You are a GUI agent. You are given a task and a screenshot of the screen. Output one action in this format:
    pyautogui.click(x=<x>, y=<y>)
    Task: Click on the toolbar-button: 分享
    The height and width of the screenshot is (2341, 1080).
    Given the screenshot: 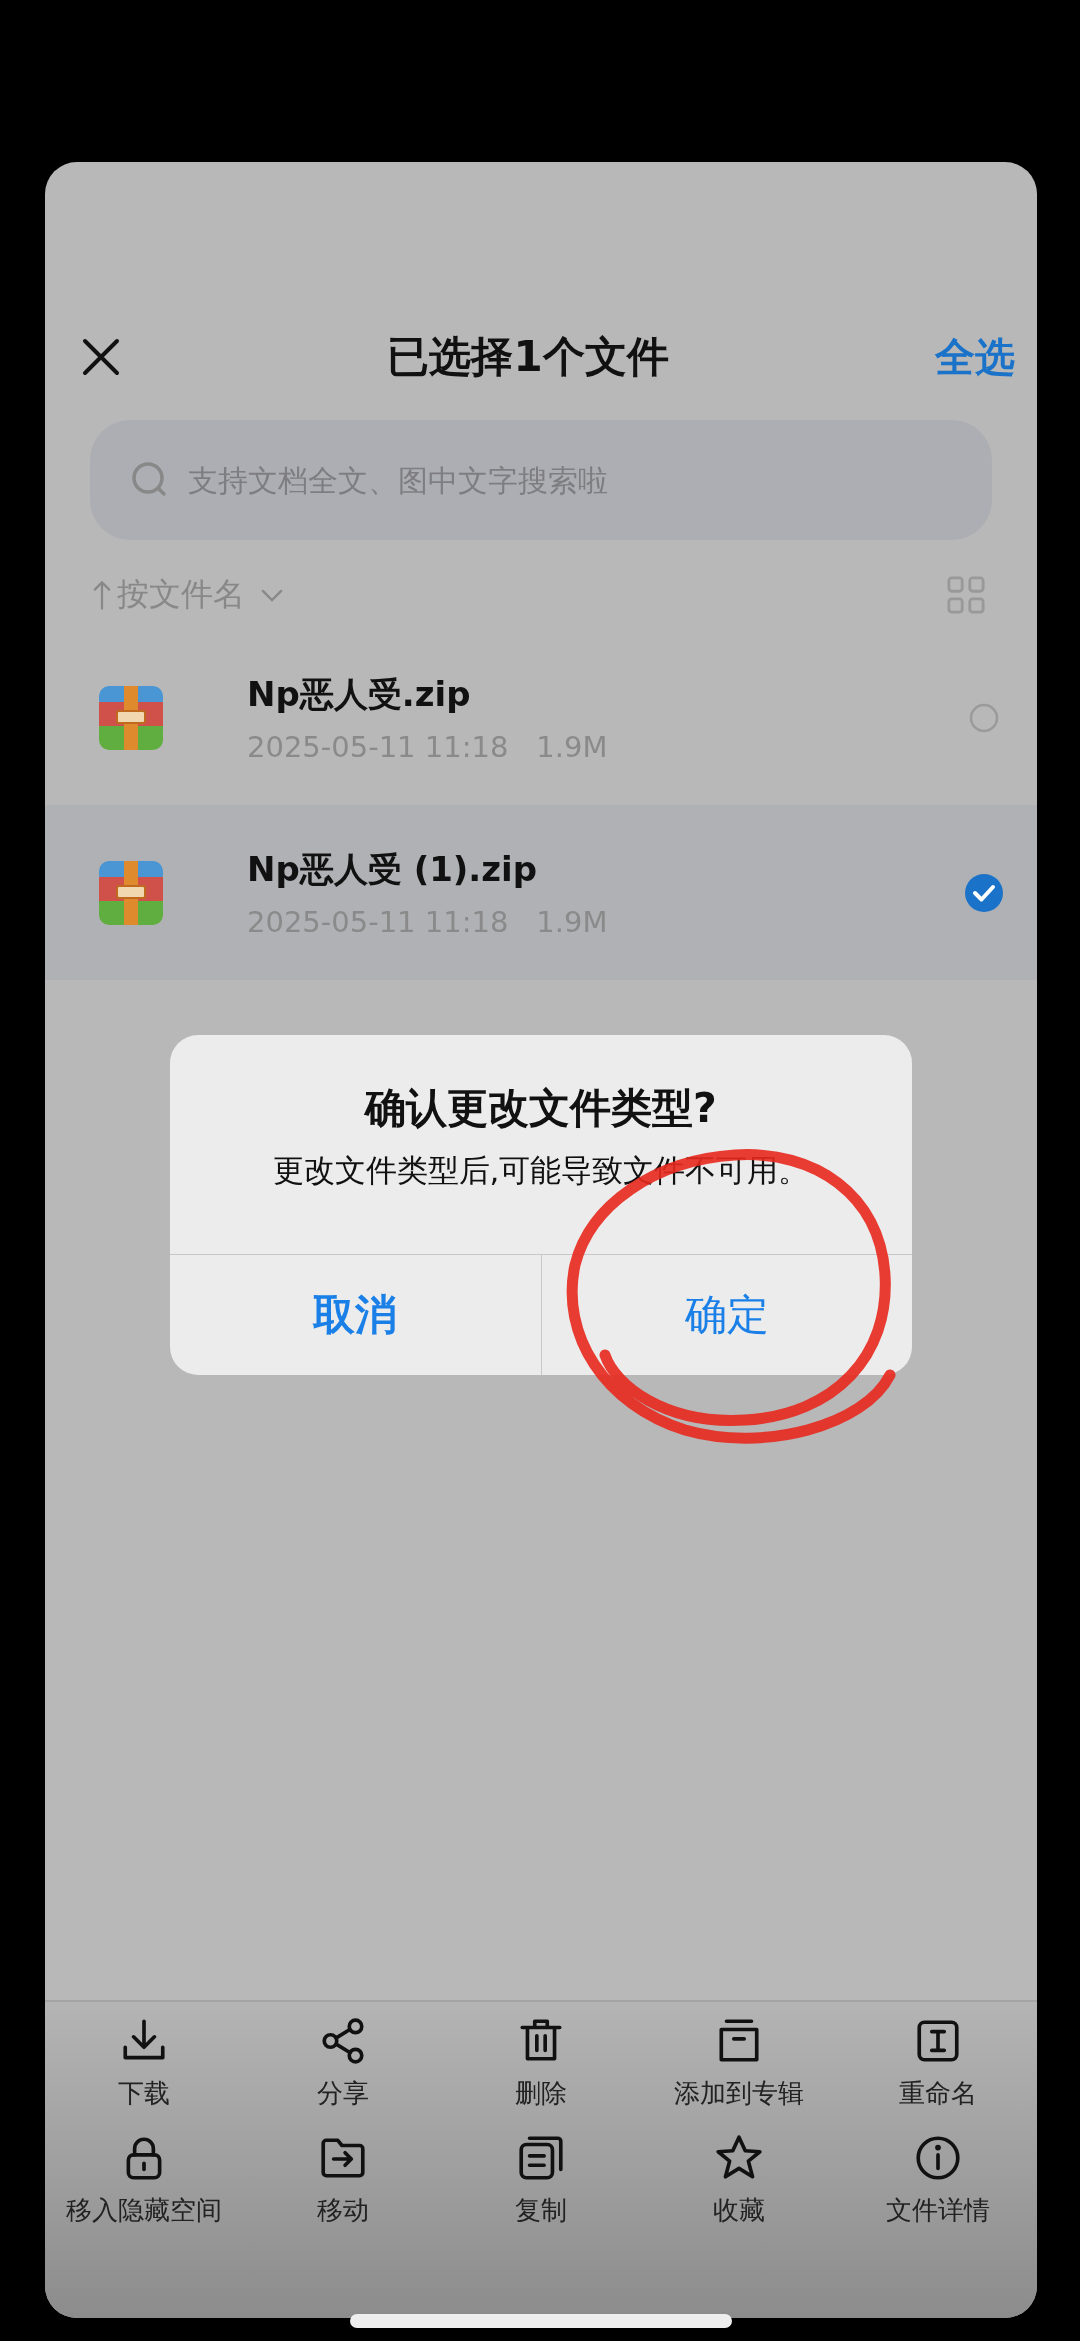 What is the action you would take?
    pyautogui.click(x=342, y=2063)
    